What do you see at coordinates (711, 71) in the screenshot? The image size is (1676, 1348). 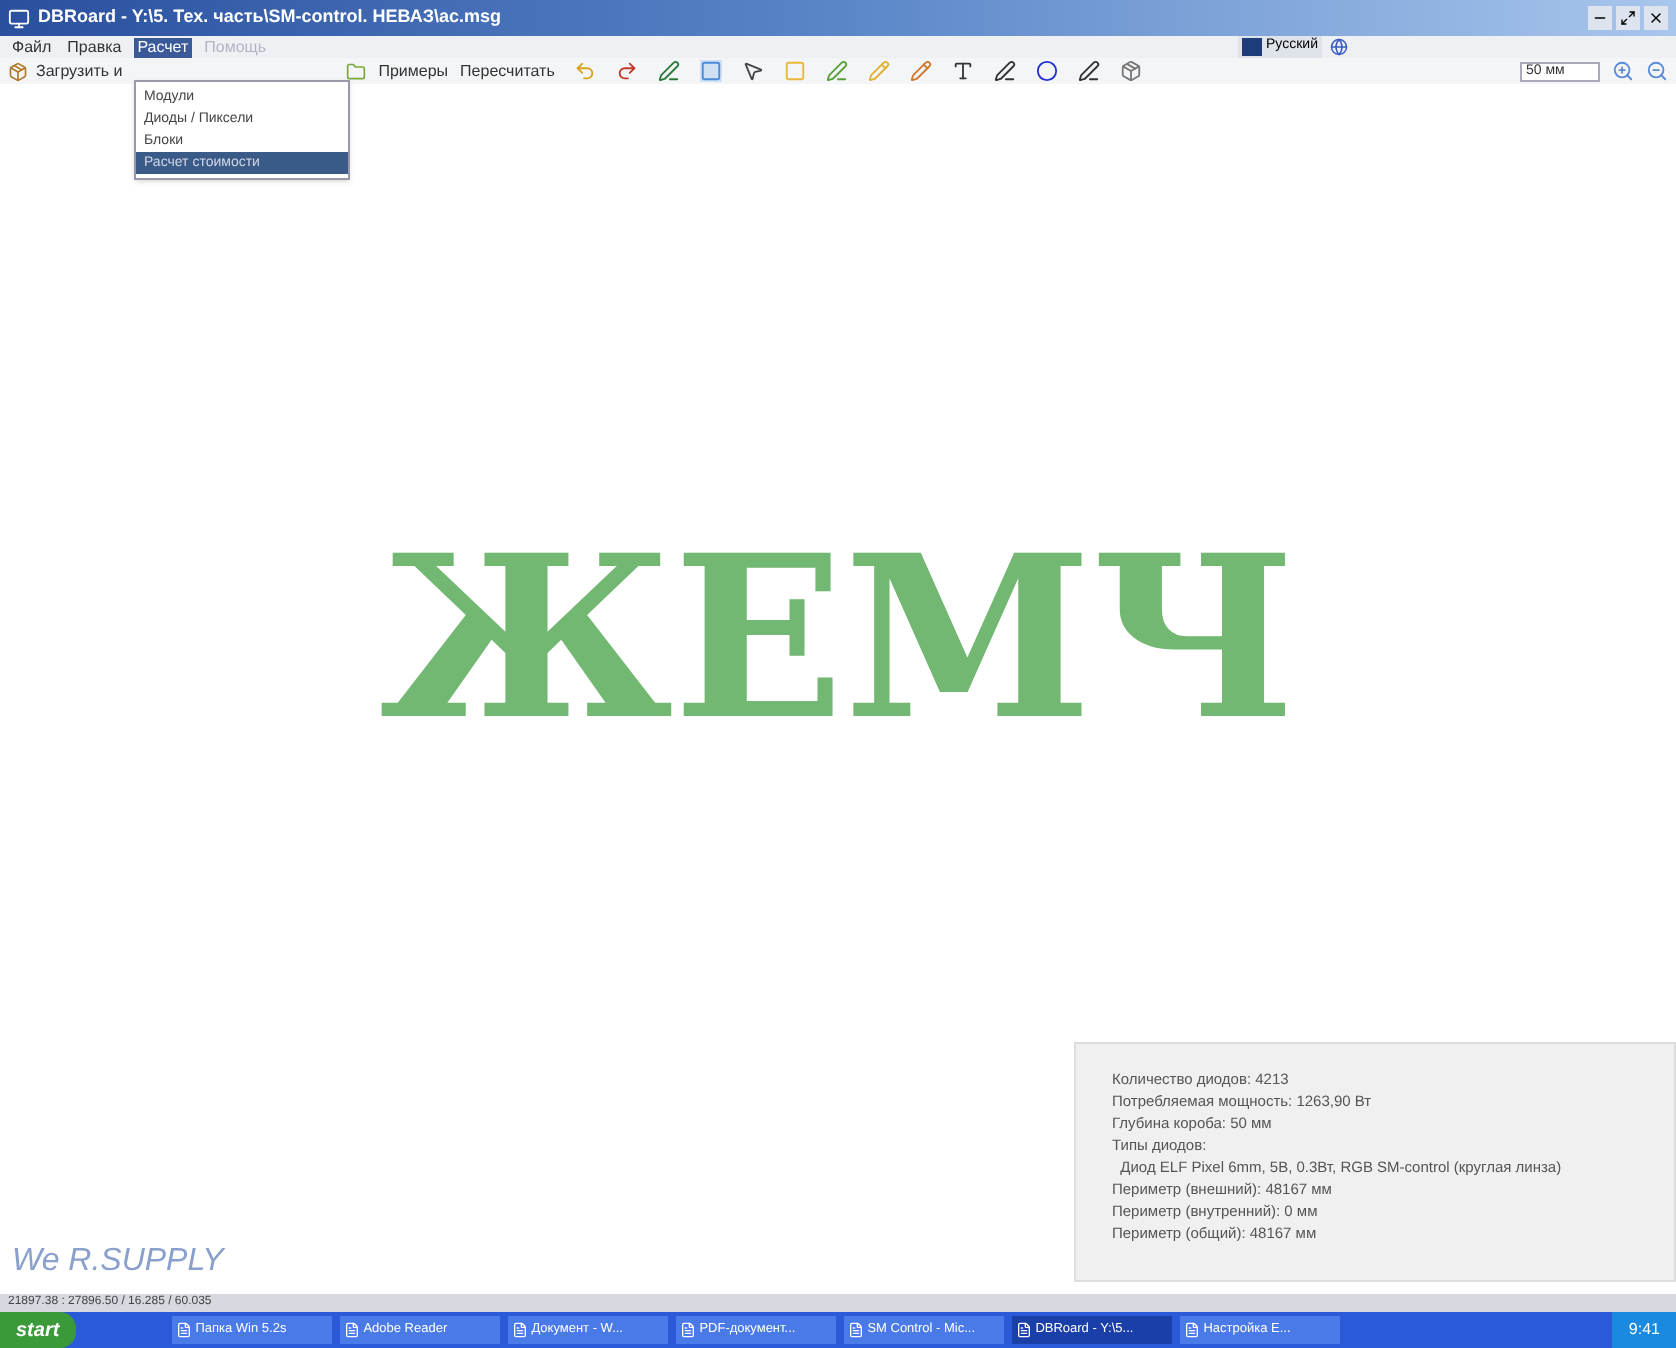 I see `tool-square-icon` at bounding box center [711, 71].